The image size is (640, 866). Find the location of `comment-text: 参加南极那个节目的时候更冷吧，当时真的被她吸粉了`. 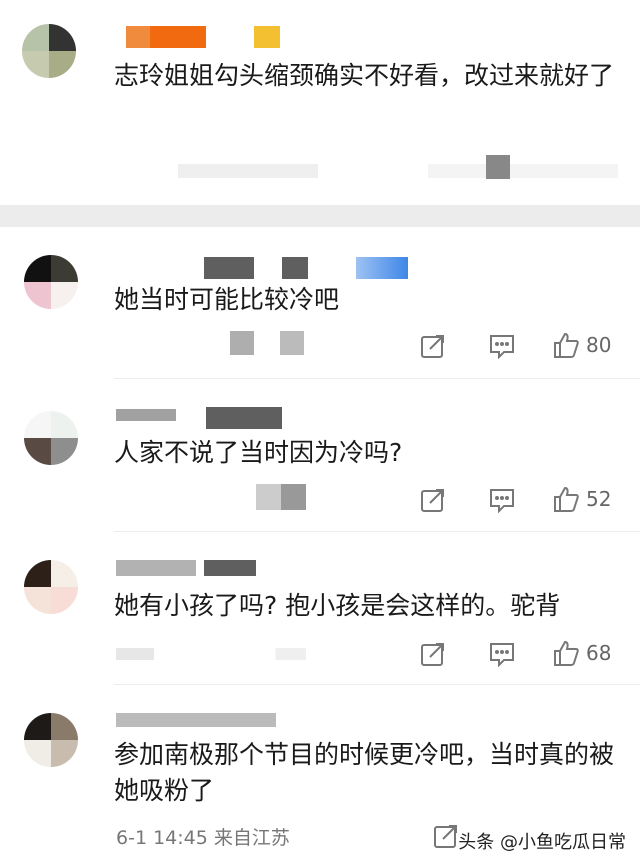

comment-text: 参加南极那个节目的时候更冷吧，当时真的被她吸粉了 is located at coordinates (364, 772).